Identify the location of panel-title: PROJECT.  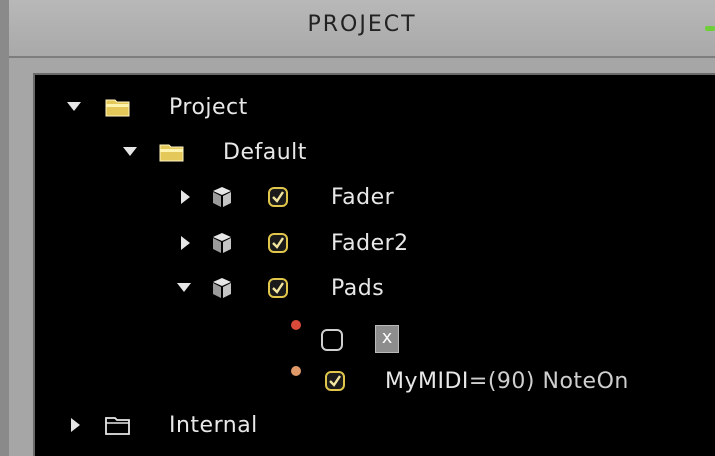
(362, 24).